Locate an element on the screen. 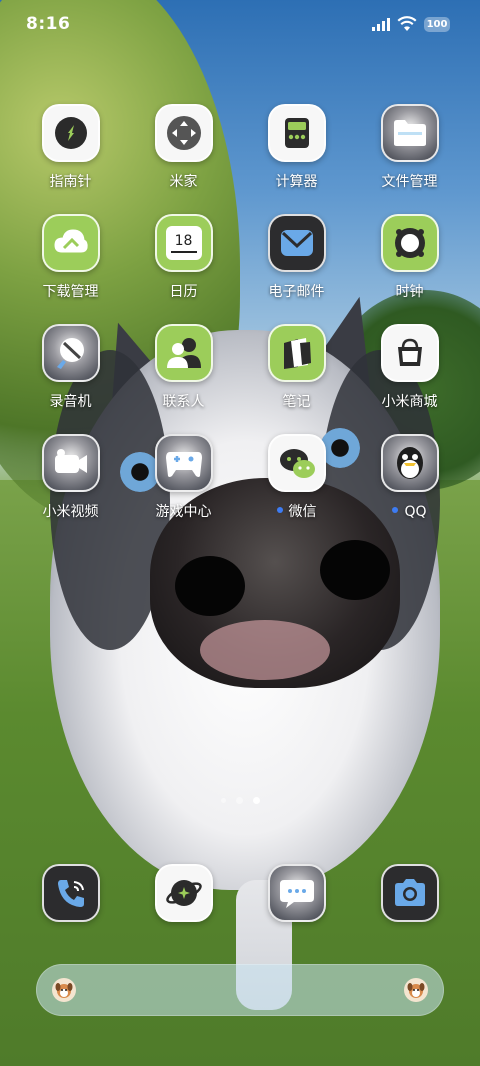 The image size is (480, 1066). app-label: 微信 is located at coordinates (296, 512).